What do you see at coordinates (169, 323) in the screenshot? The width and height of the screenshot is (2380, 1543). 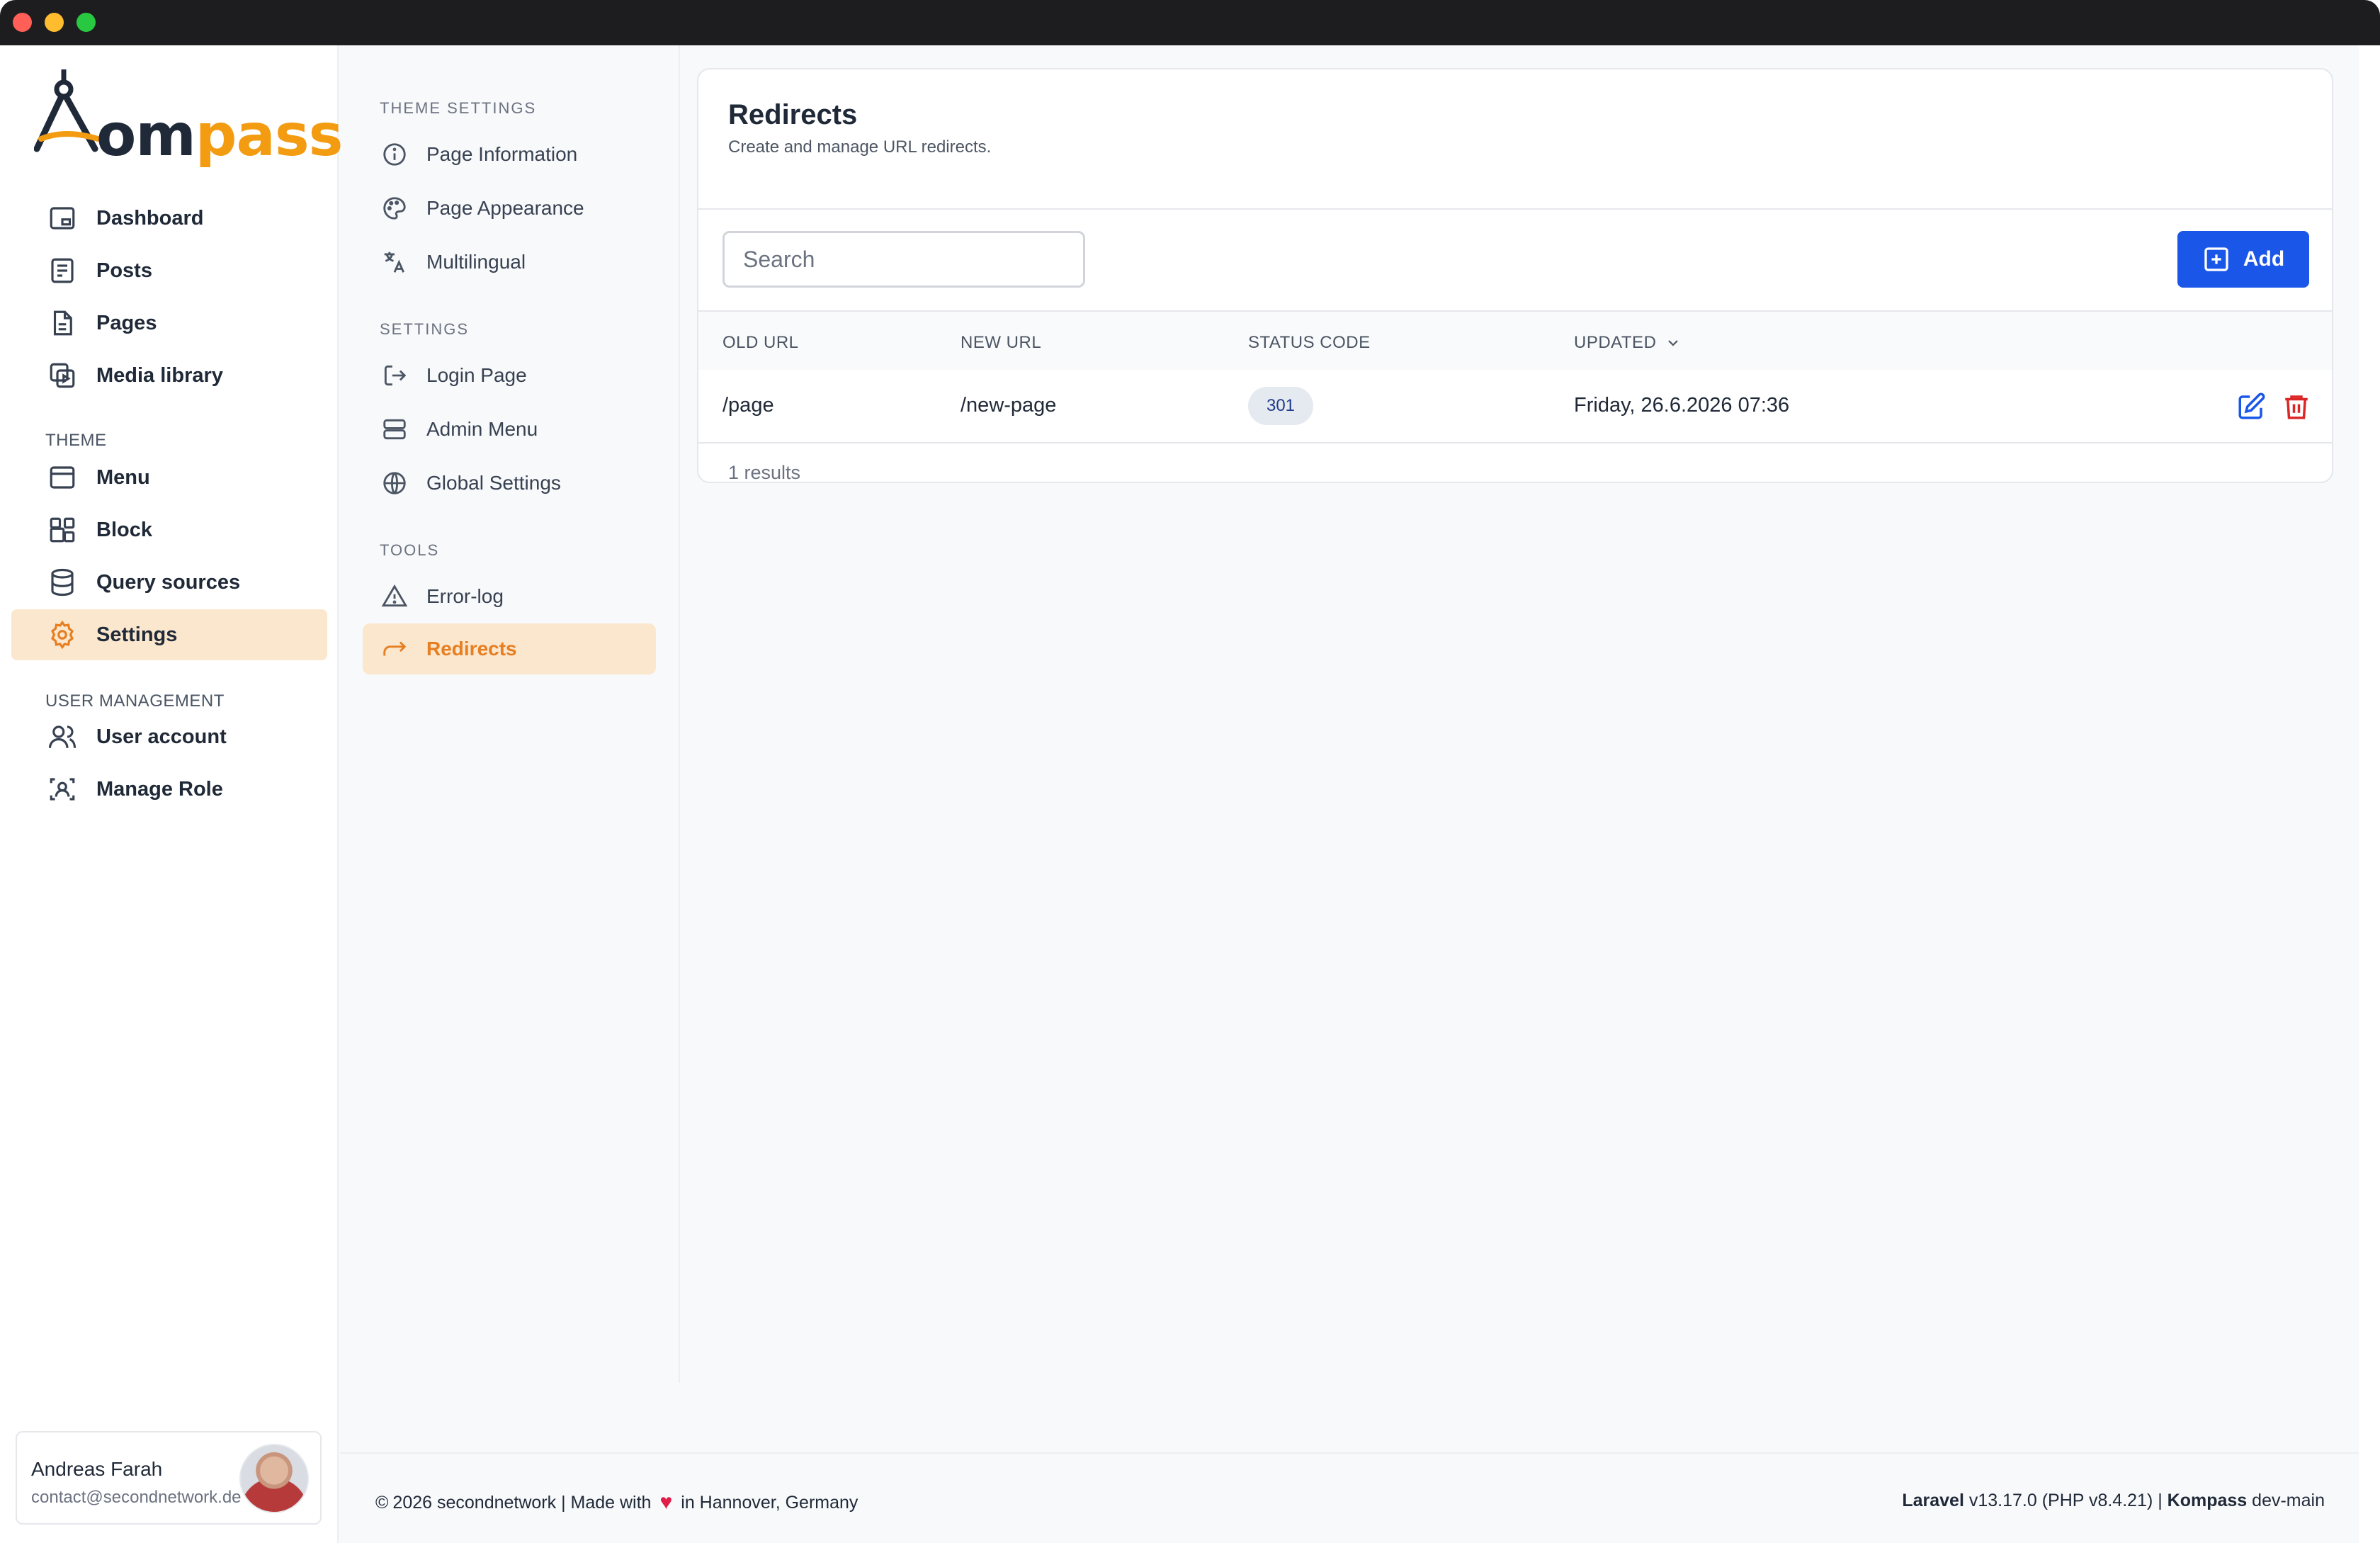 I see `sidebar-item-pages: Pages` at bounding box center [169, 323].